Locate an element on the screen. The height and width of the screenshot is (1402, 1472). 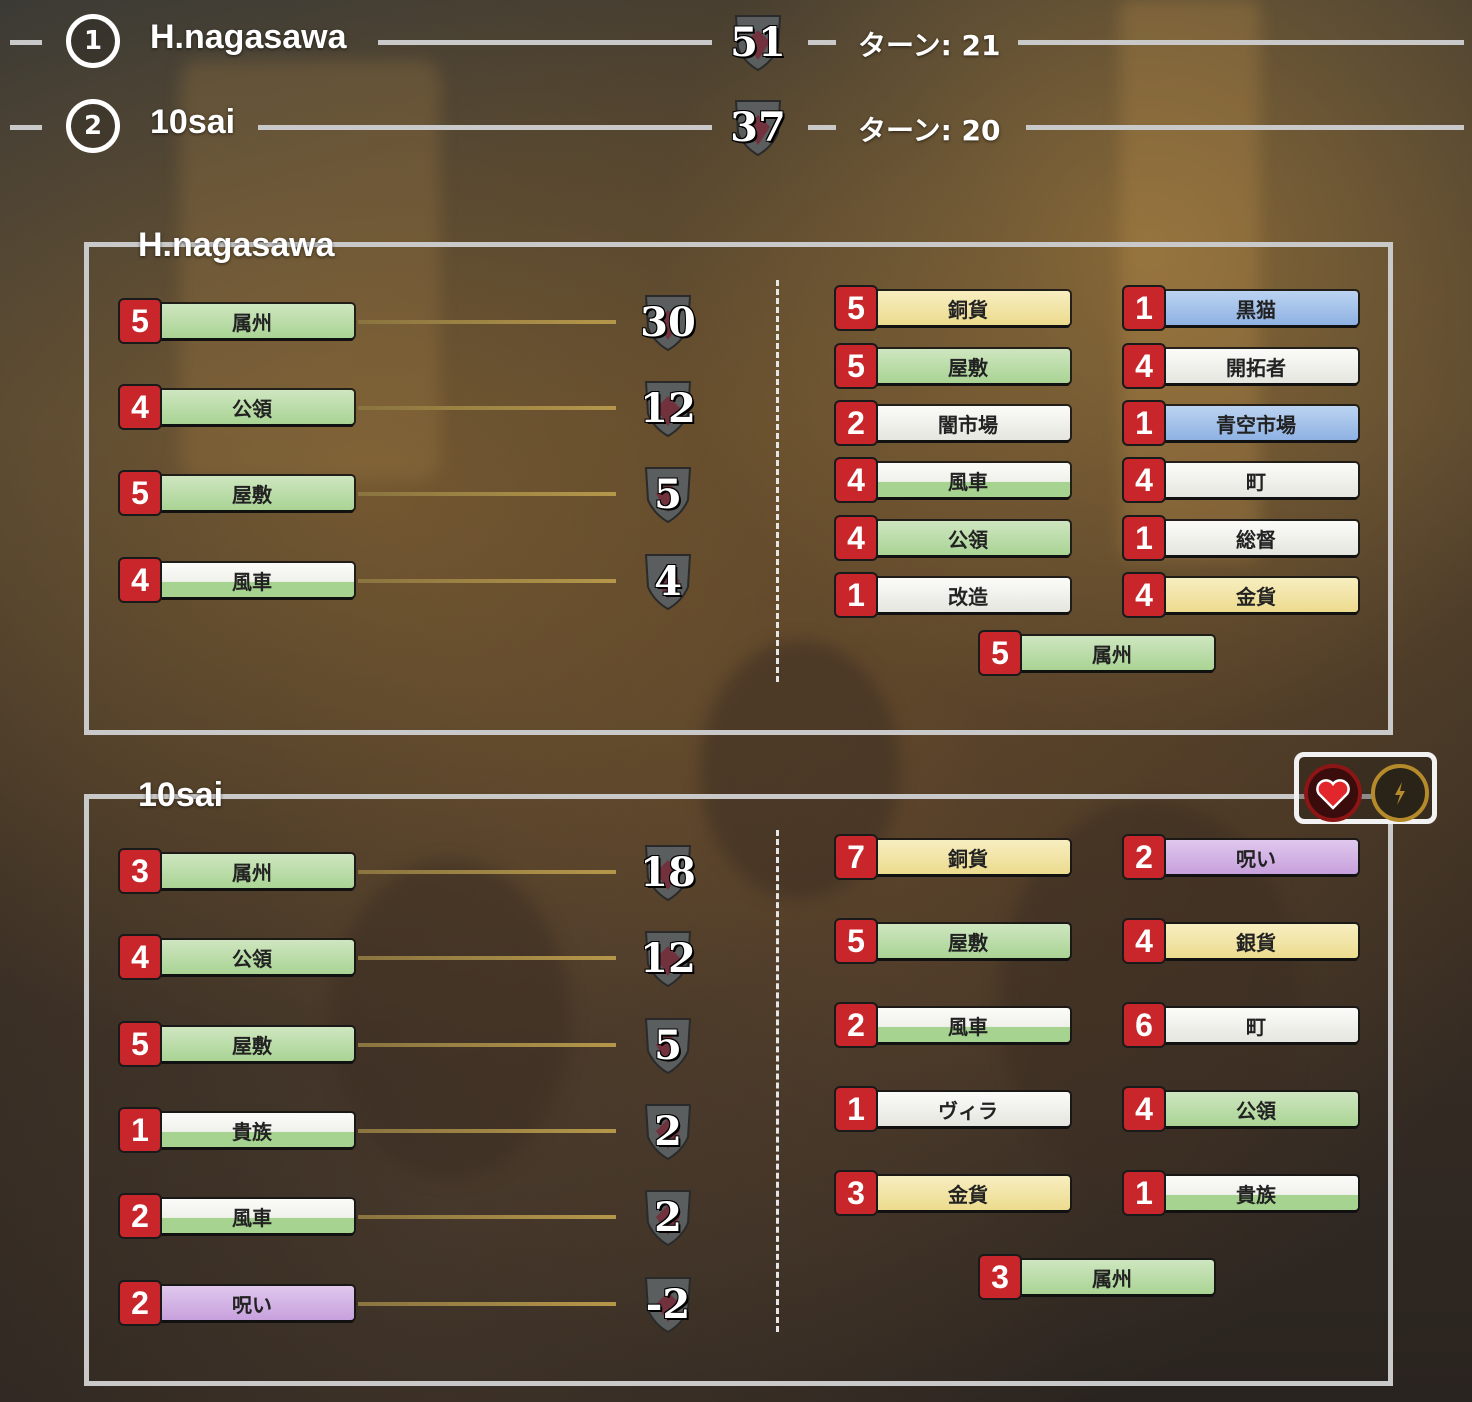
player-name: H.nagasawa is located at coordinates (248, 37).